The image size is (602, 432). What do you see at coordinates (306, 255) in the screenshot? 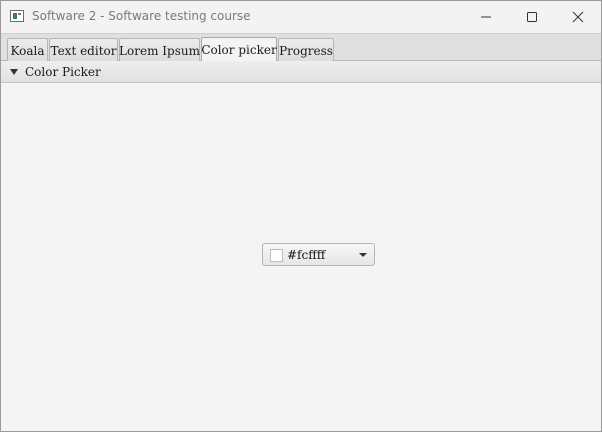
I see `color-value: #fcffff` at bounding box center [306, 255].